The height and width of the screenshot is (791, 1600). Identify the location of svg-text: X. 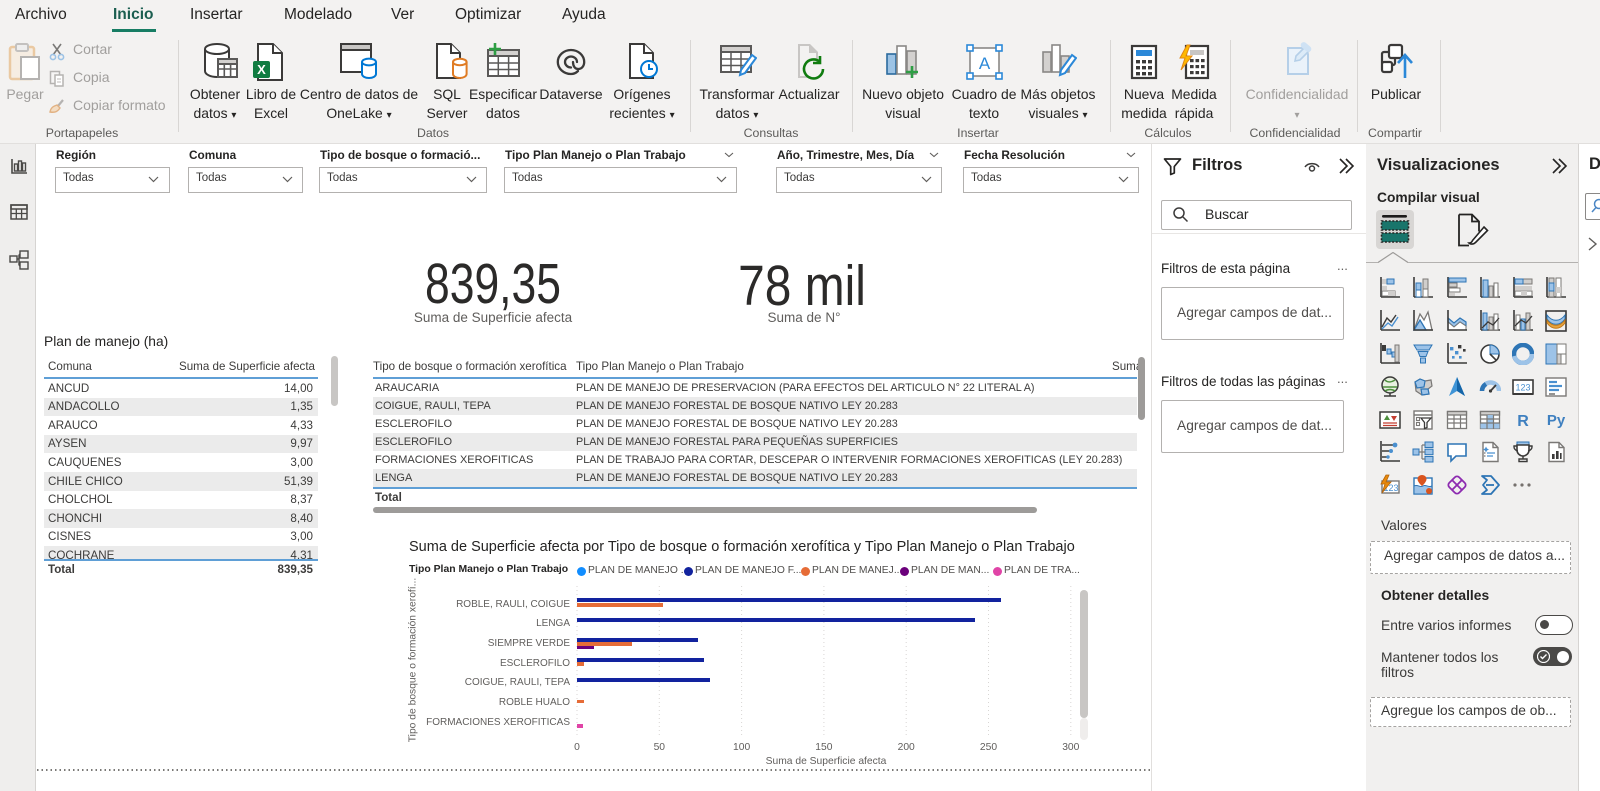
(261, 69).